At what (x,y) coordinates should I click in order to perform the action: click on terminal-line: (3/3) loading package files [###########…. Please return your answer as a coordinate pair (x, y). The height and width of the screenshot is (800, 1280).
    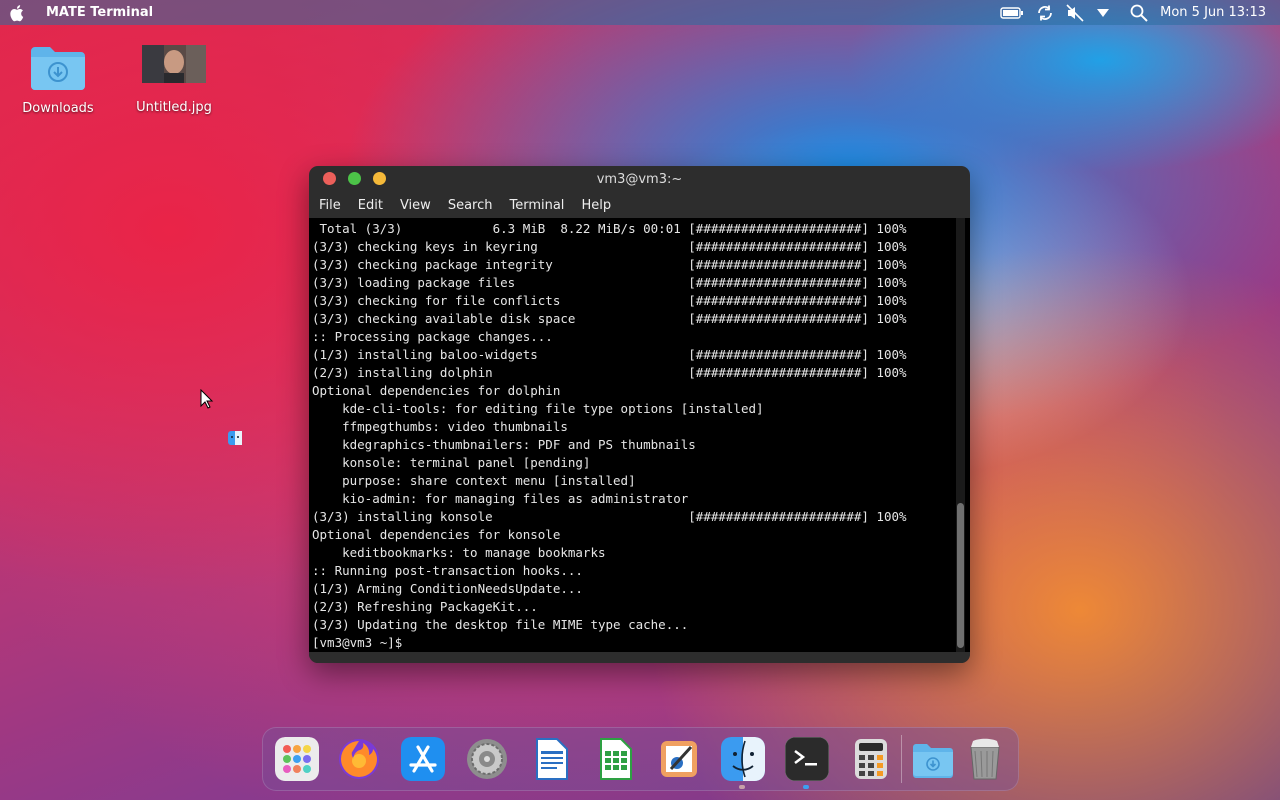
    Looking at the image, I should click on (609, 282).